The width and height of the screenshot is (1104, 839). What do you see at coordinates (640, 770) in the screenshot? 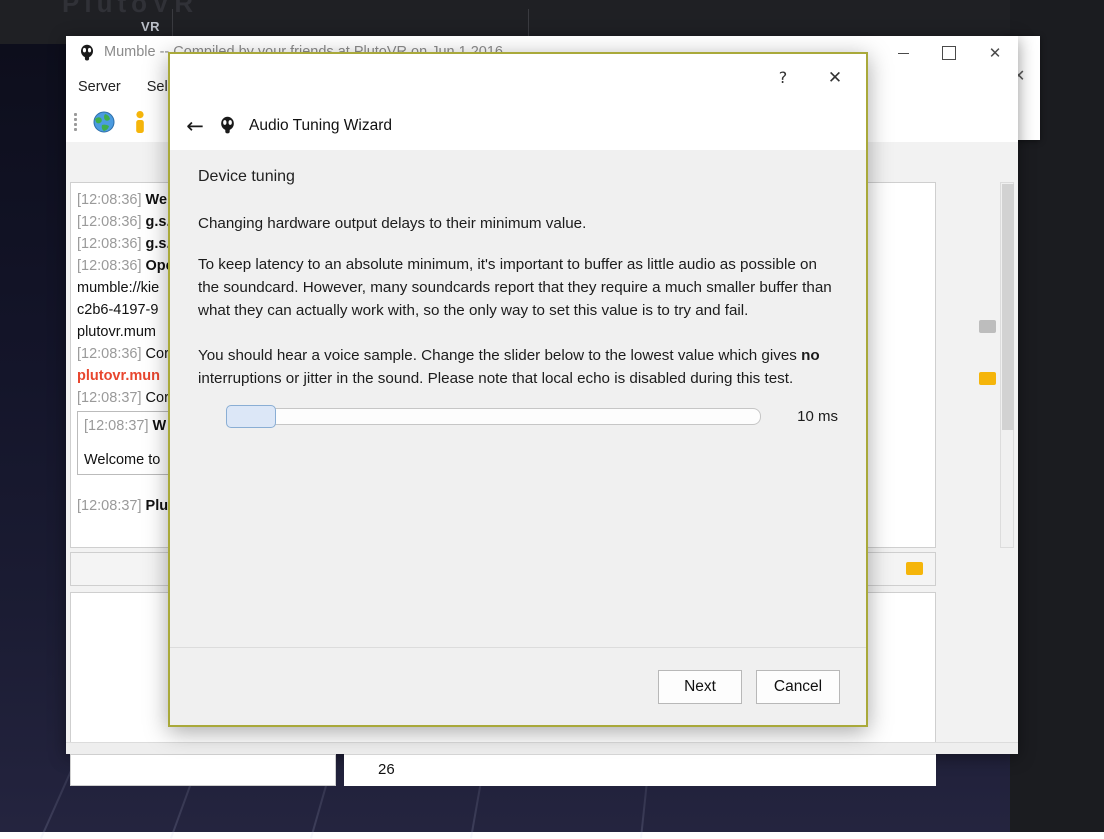
I see `count-panel: 26` at bounding box center [640, 770].